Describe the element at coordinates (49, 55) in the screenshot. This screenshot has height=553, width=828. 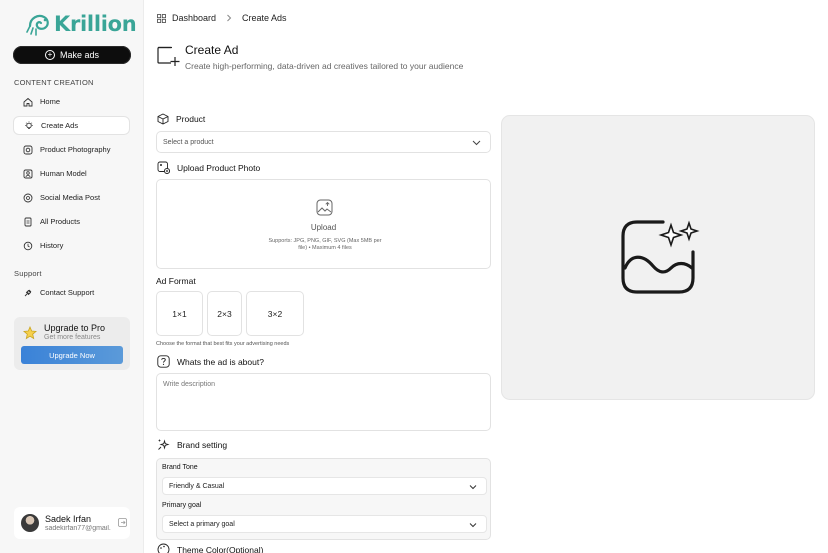
I see `plus-circle-icon: +` at that location.